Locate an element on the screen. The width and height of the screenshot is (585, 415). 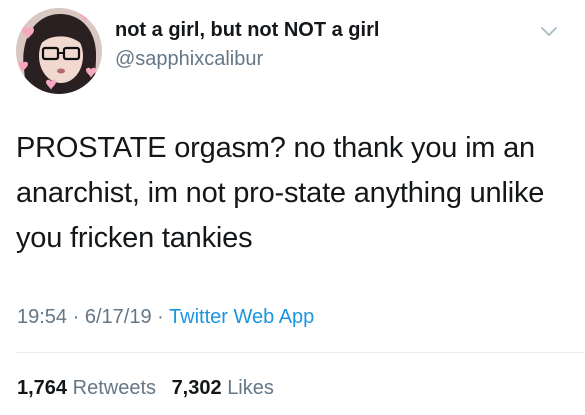
tweet-source-link: Twitter Web App is located at coordinates (241, 317).